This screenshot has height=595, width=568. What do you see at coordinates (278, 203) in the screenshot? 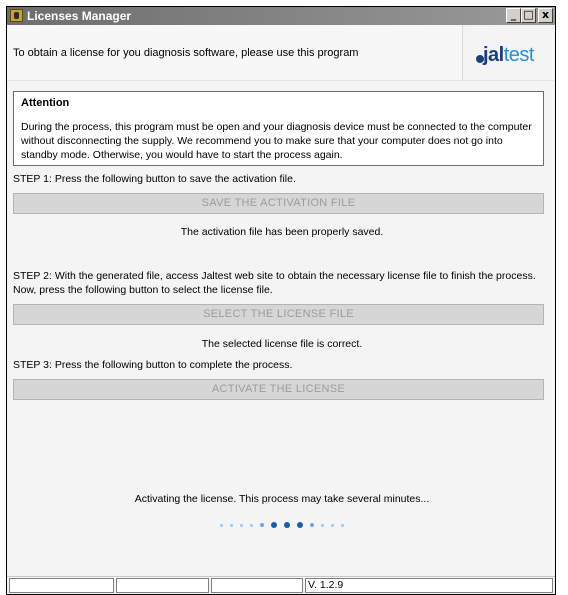
I see `save-activation-file-button: SAVE THE ACTIVATION FILE` at bounding box center [278, 203].